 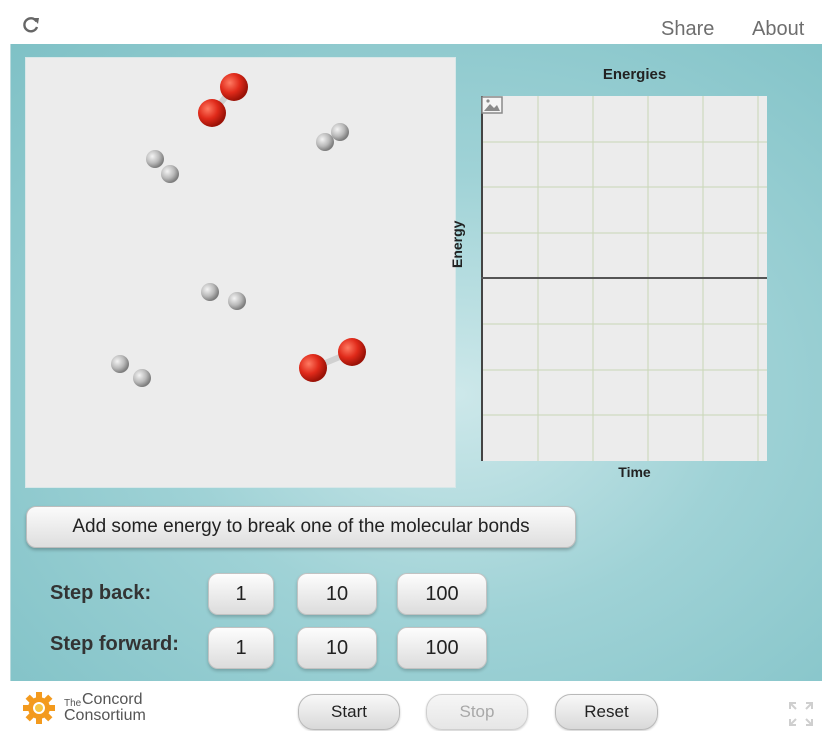 What do you see at coordinates (687, 29) in the screenshot?
I see `share-link: Share` at bounding box center [687, 29].